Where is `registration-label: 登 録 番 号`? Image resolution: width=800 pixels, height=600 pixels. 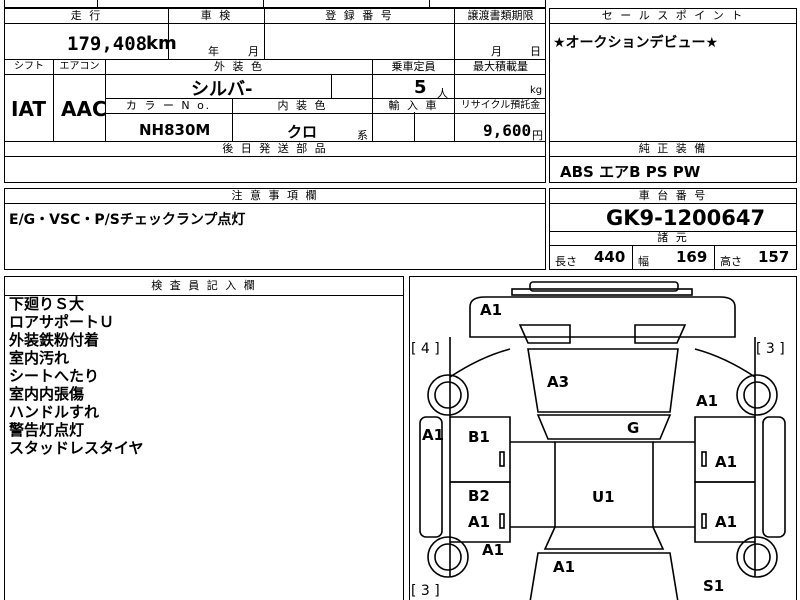
registration-label: 登 録 番 号 is located at coordinates (359, 16).